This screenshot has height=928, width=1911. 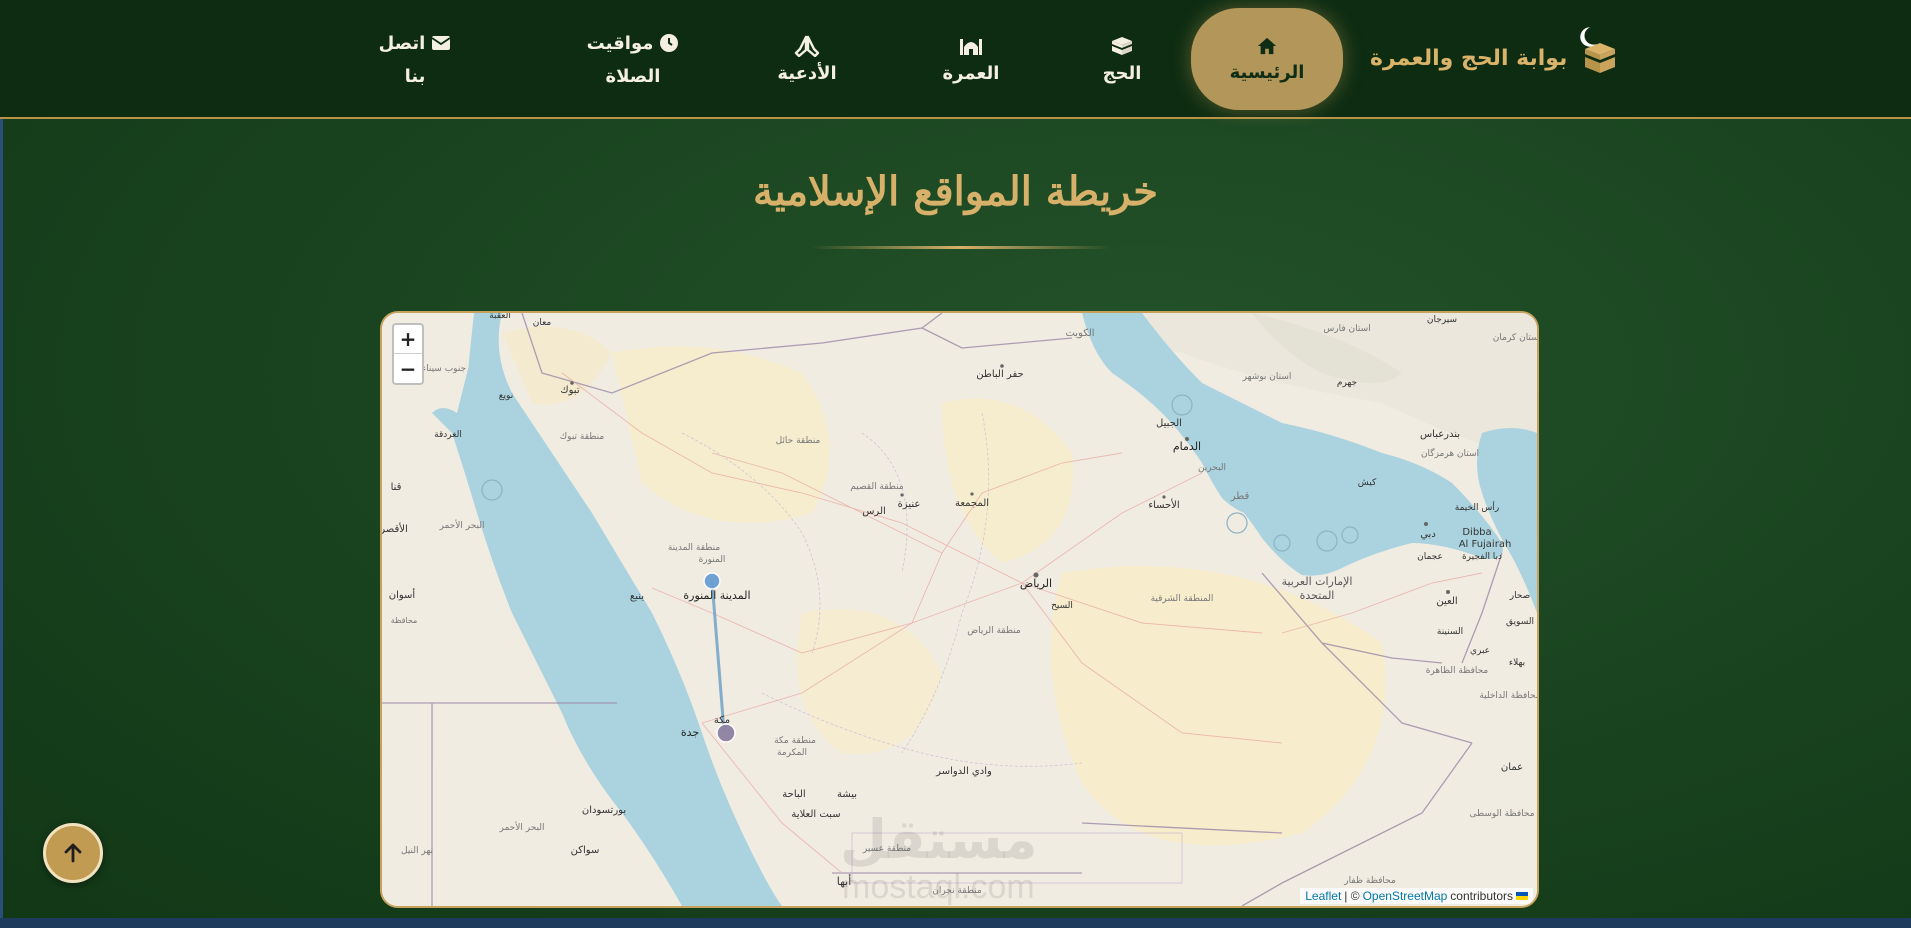 I want to click on map-label-hafr: حفر الباطن, so click(x=999, y=374).